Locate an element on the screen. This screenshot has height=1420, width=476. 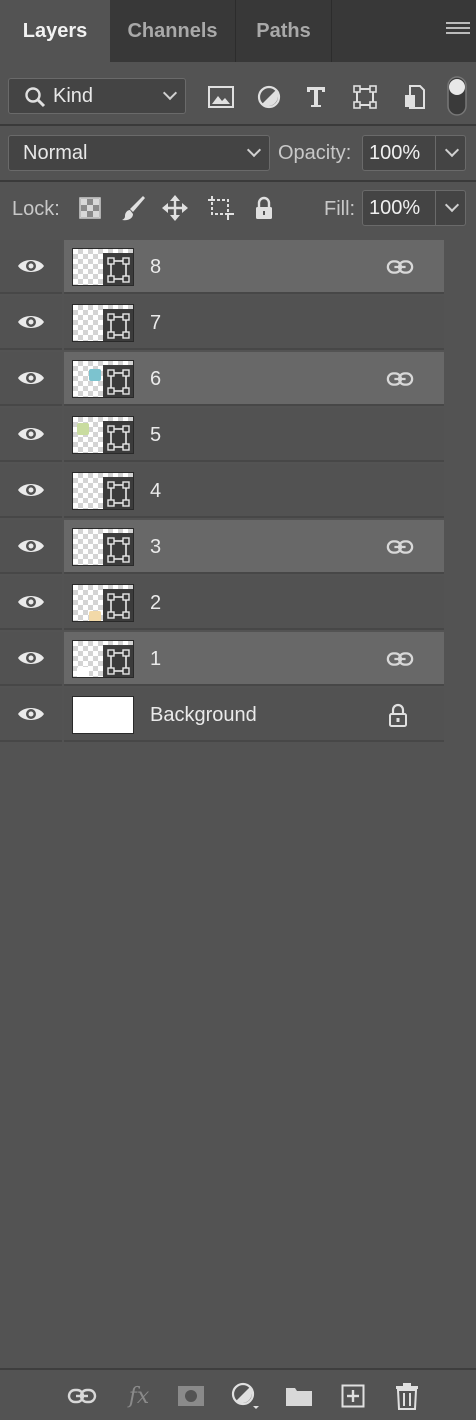
layer-row: 8 is located at coordinates (222, 268).